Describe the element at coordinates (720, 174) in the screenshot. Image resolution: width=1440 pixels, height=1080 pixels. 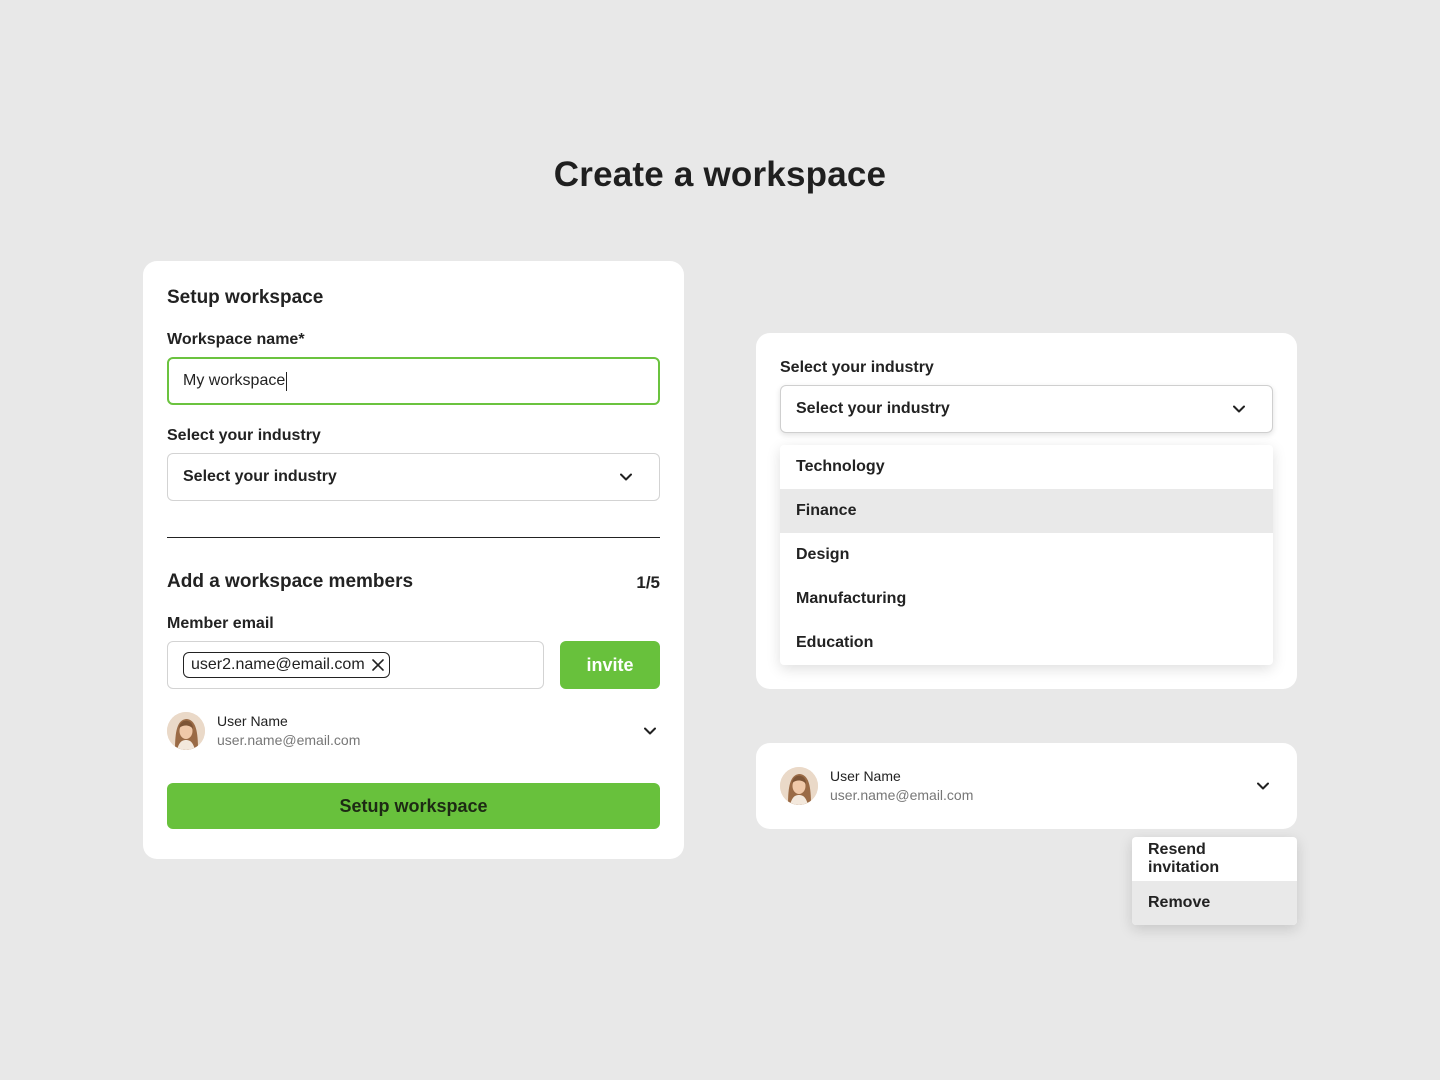
I see `page-title: Create a workspace` at that location.